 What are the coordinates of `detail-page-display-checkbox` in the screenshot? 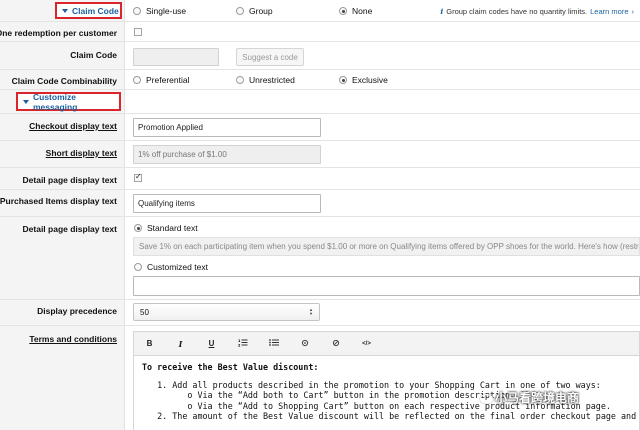 It's located at (138, 177).